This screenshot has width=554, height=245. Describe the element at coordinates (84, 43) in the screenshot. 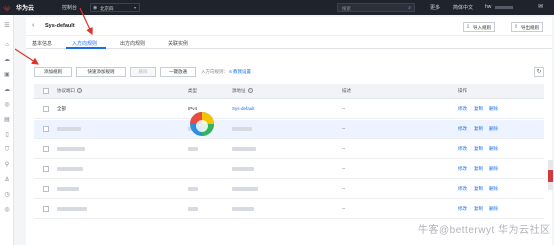

I see `tab-inbound-rules: 入方向规则` at that location.